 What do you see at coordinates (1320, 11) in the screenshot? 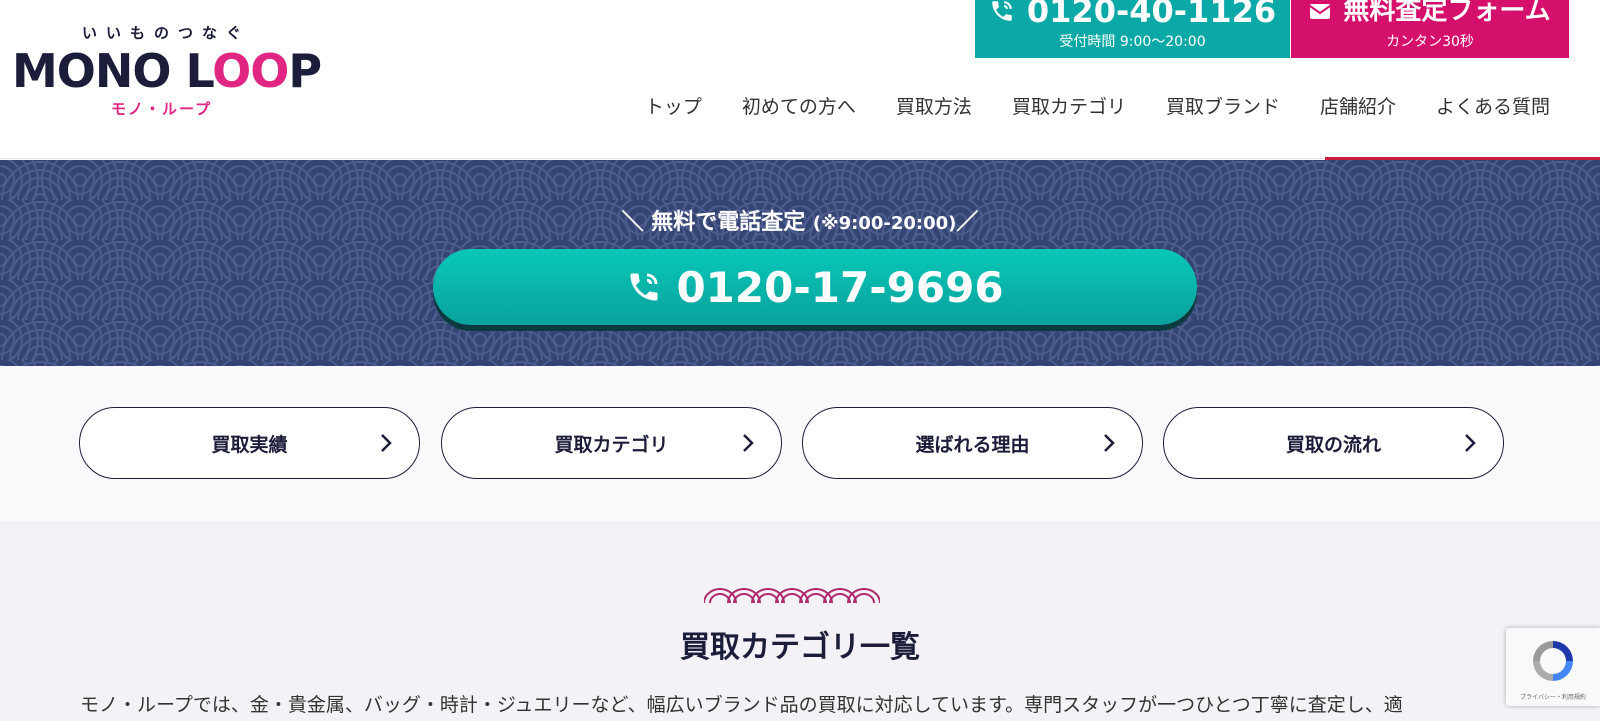
I see `mail-icon` at bounding box center [1320, 11].